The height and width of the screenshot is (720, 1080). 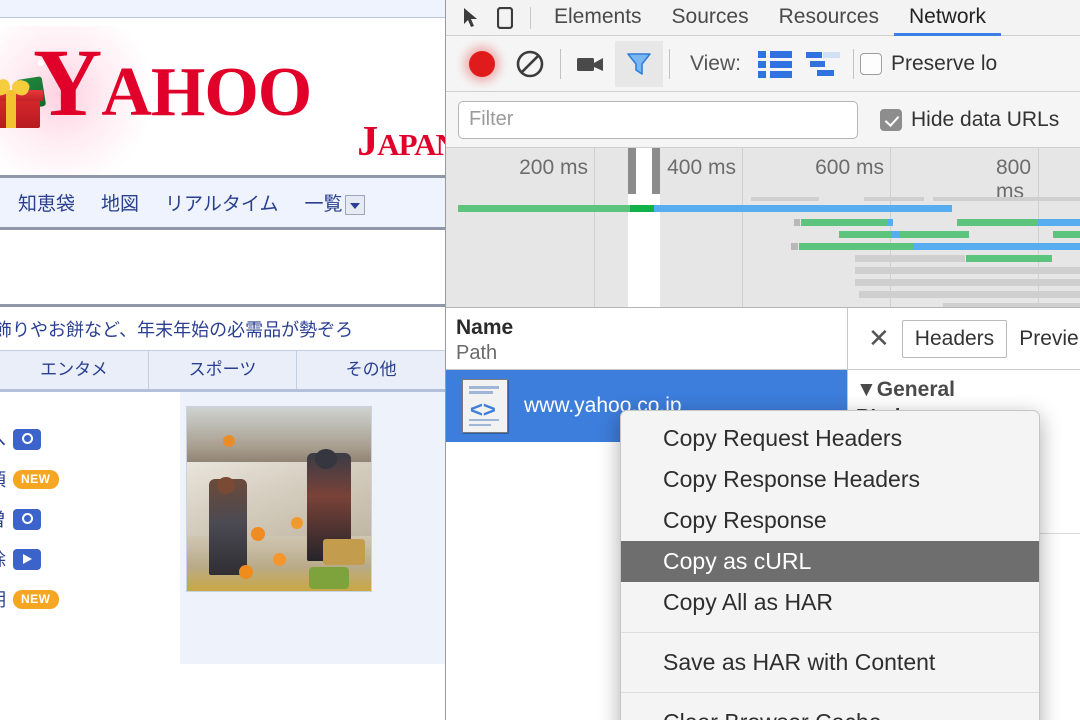 I want to click on page-photo-area, so click(x=312, y=528).